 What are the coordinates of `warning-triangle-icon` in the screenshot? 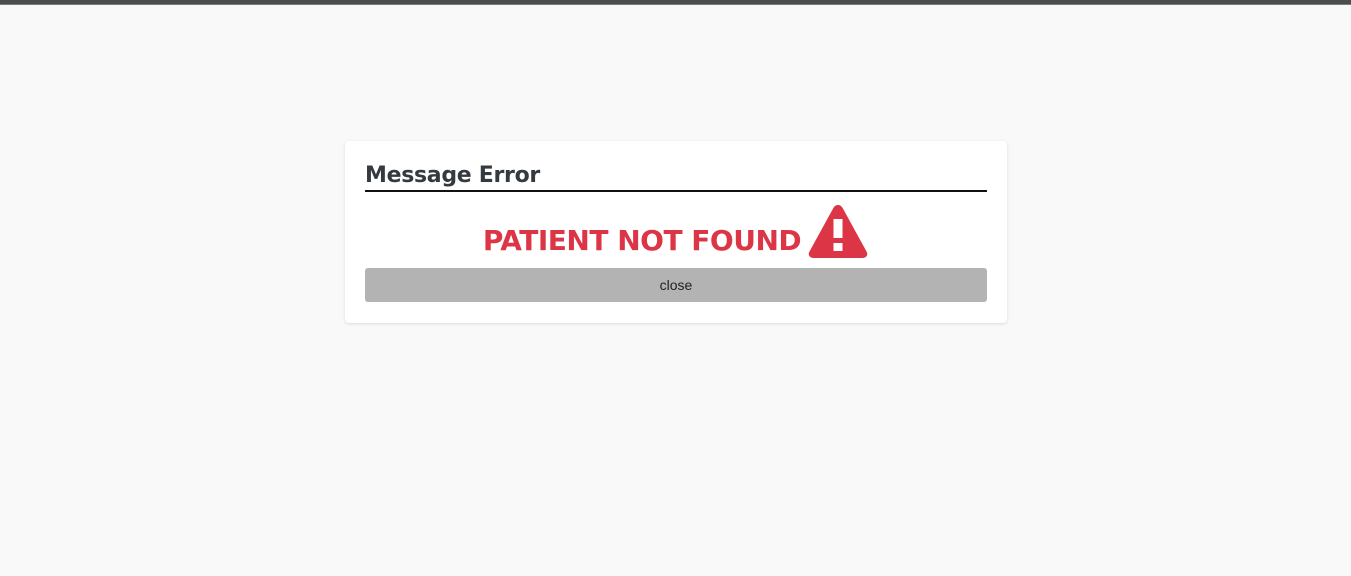 It's located at (838, 231).